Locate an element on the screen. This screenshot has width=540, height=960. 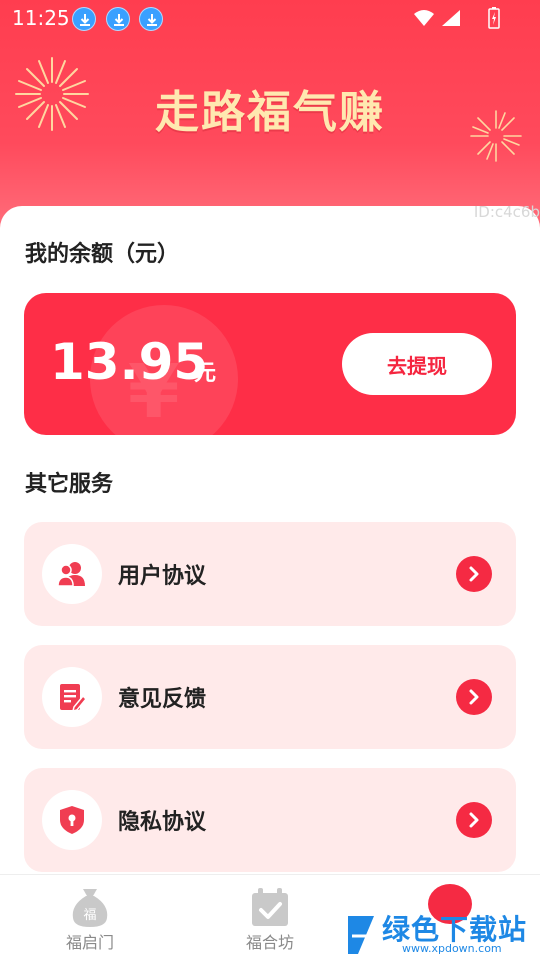
service-label: 隐私协议 is located at coordinates (162, 822).